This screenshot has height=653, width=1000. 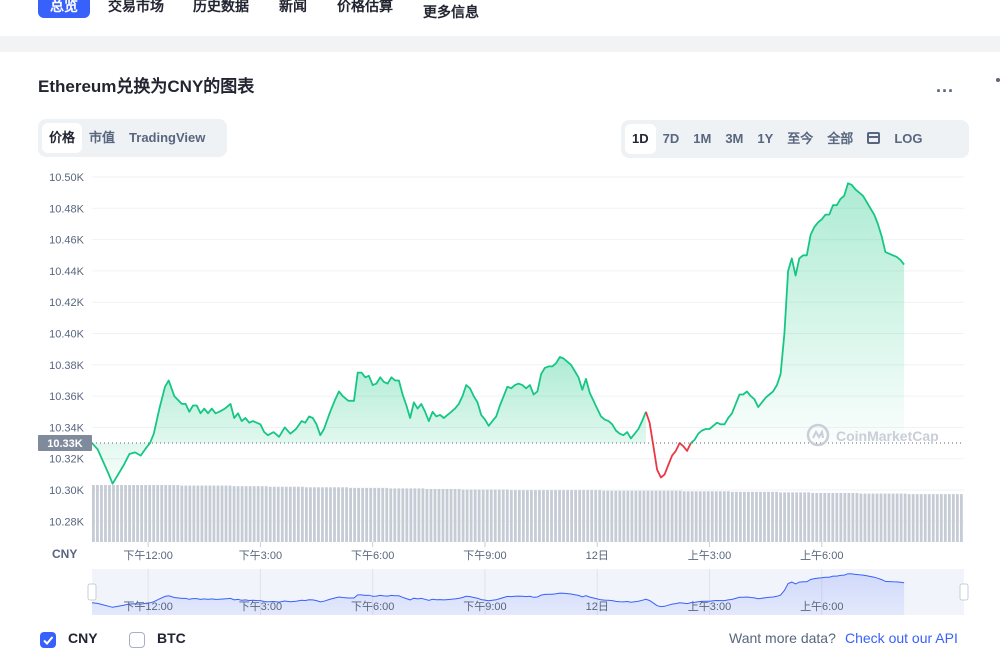 I want to click on range-1m: 1M, so click(x=702, y=139).